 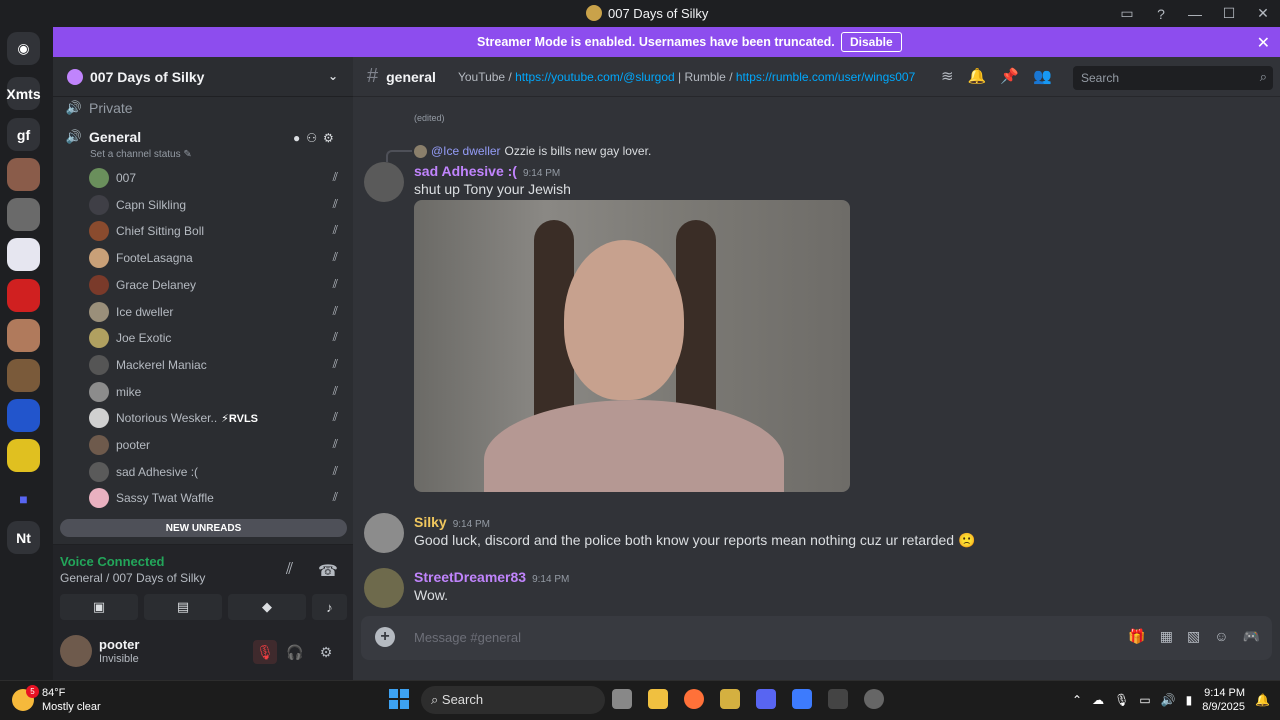 What do you see at coordinates (816, 638) in the screenshot?
I see `message-composer: + Message #general 🎁 ▦ ▧ ☺ 🎮` at bounding box center [816, 638].